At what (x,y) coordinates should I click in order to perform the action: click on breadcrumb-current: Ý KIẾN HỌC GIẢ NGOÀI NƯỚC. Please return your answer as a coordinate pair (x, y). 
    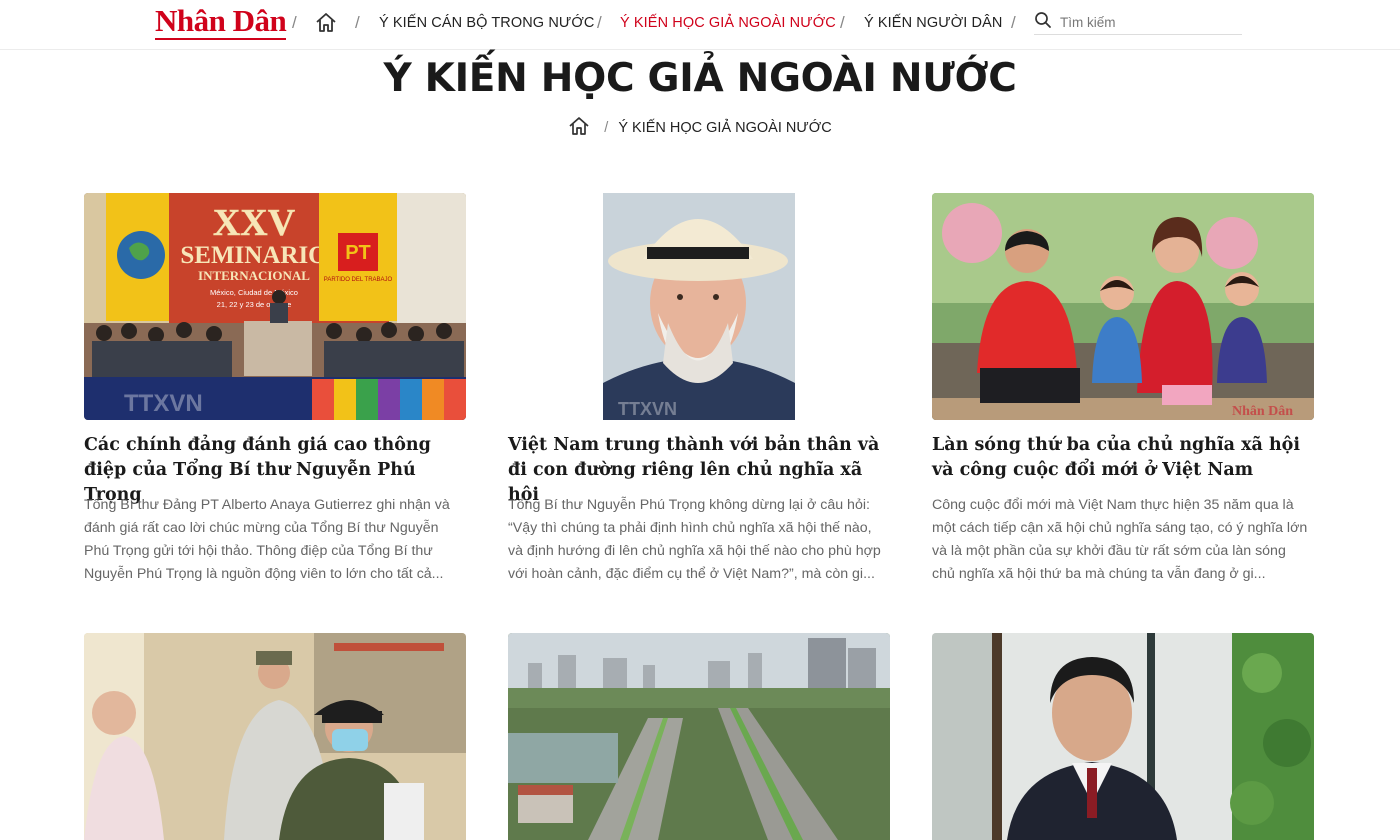
    Looking at the image, I should click on (724, 128).